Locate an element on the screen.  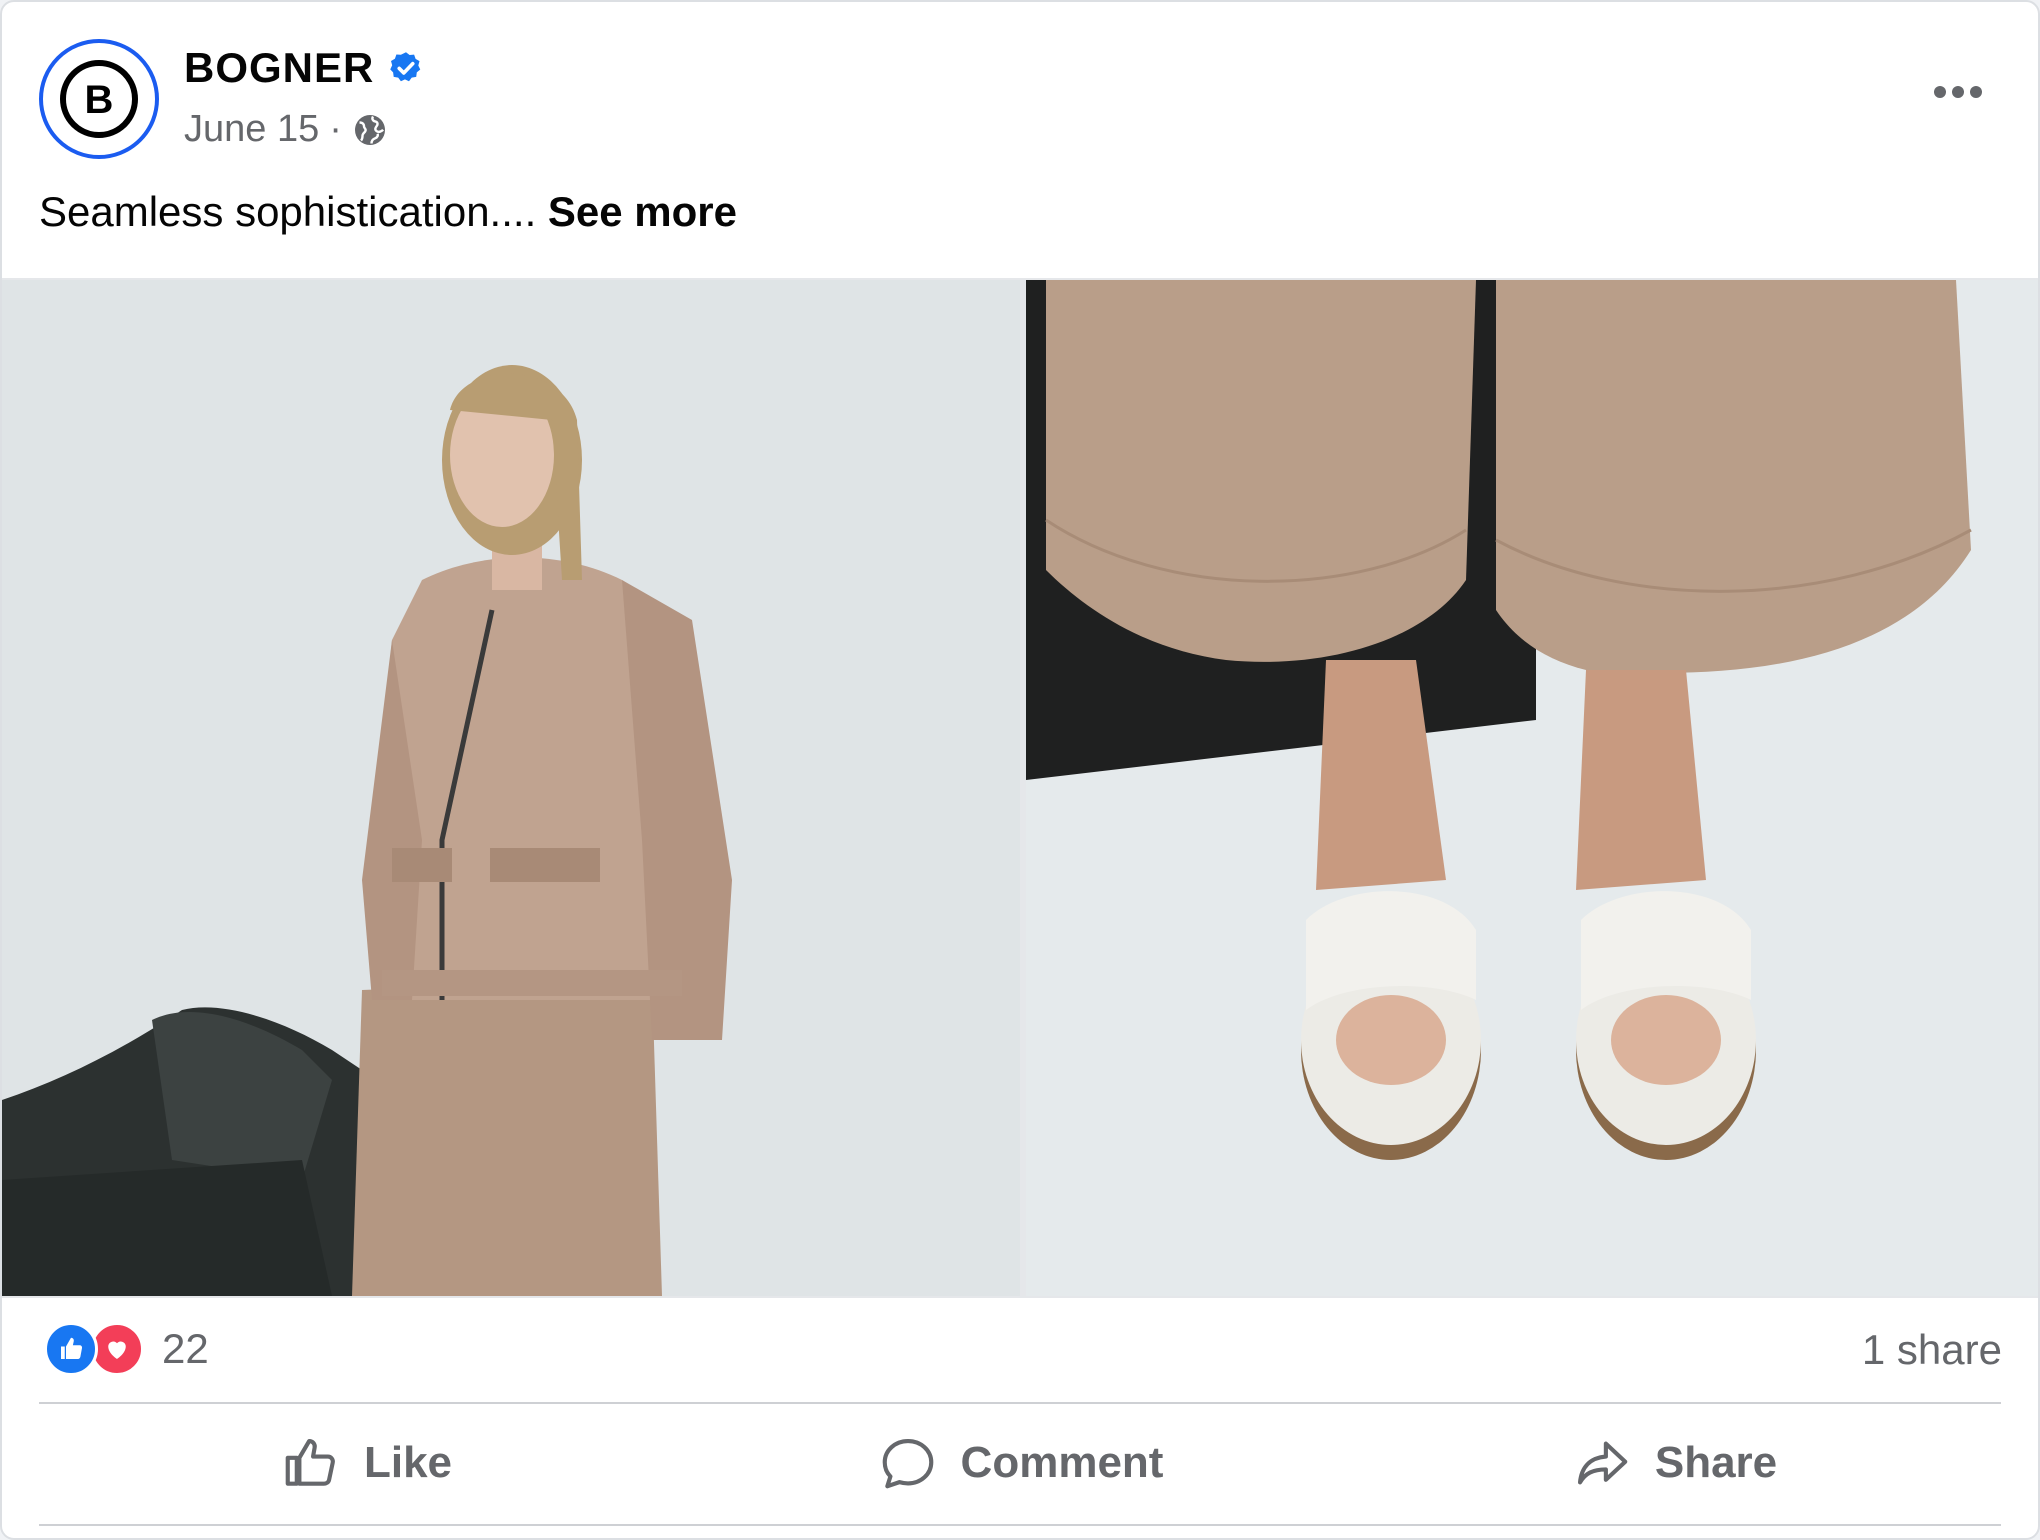
comment-icon is located at coordinates (907, 1463).